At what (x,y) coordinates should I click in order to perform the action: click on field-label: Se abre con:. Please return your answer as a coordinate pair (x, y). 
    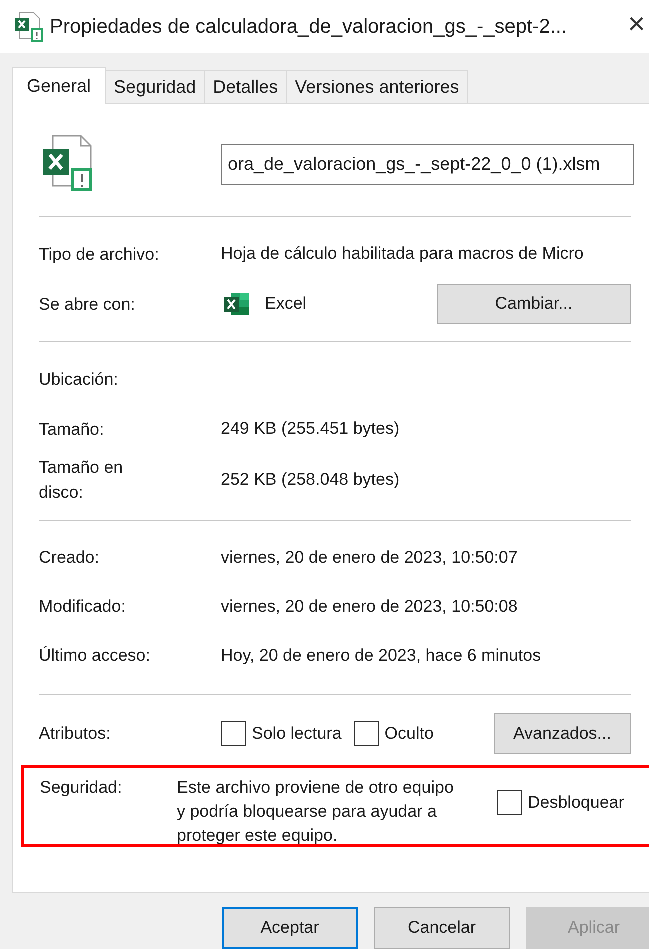
    Looking at the image, I should click on (87, 305).